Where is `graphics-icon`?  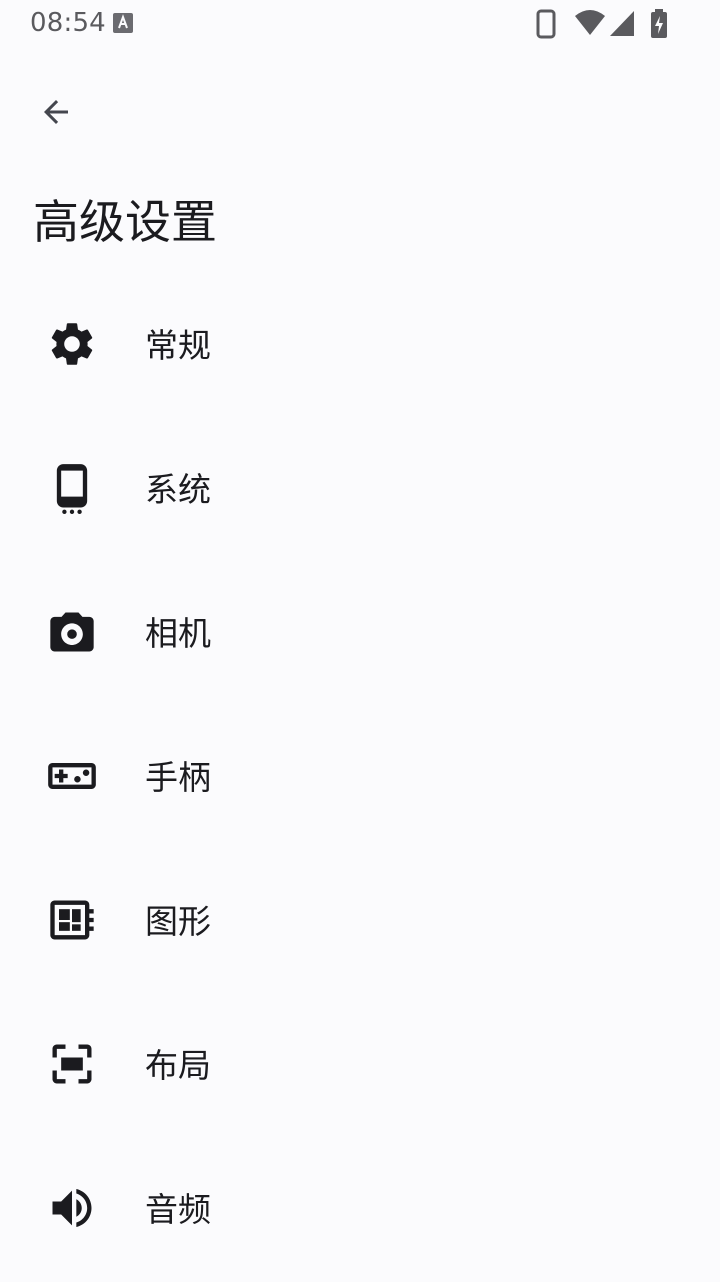
graphics-icon is located at coordinates (72, 920).